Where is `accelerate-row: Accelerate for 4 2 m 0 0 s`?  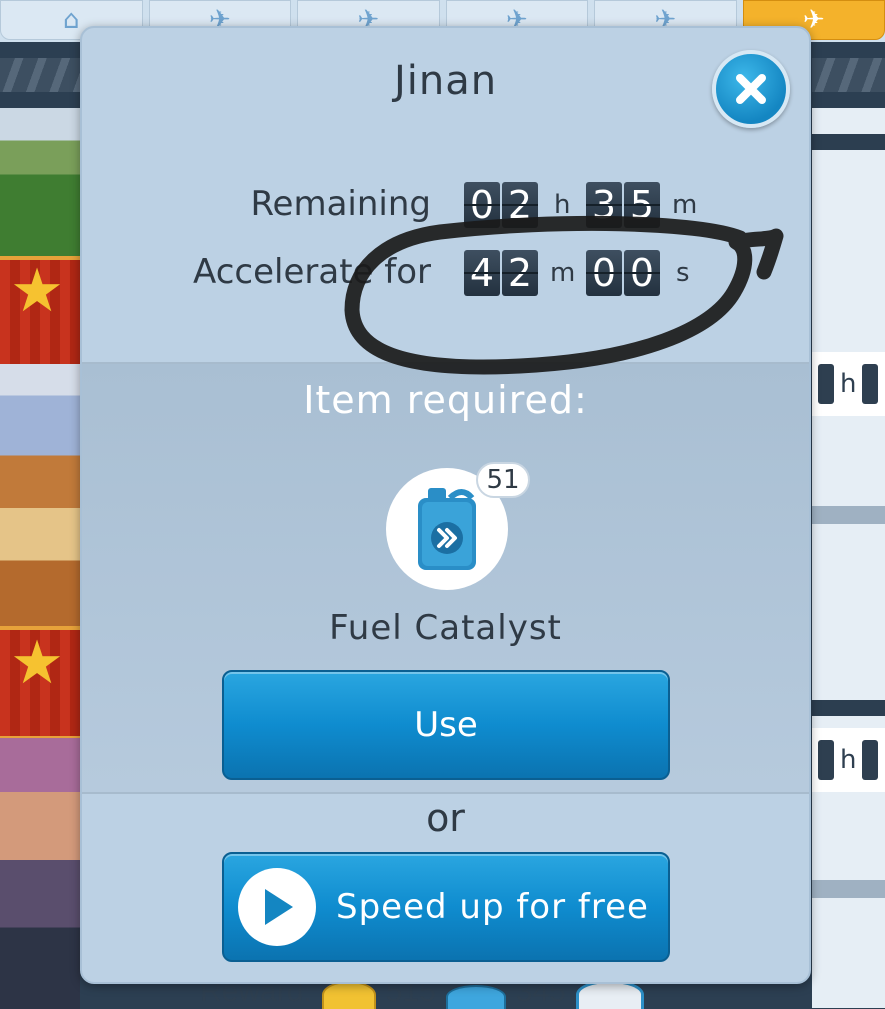
accelerate-row: Accelerate for 4 2 m 0 0 s is located at coordinates (445, 275).